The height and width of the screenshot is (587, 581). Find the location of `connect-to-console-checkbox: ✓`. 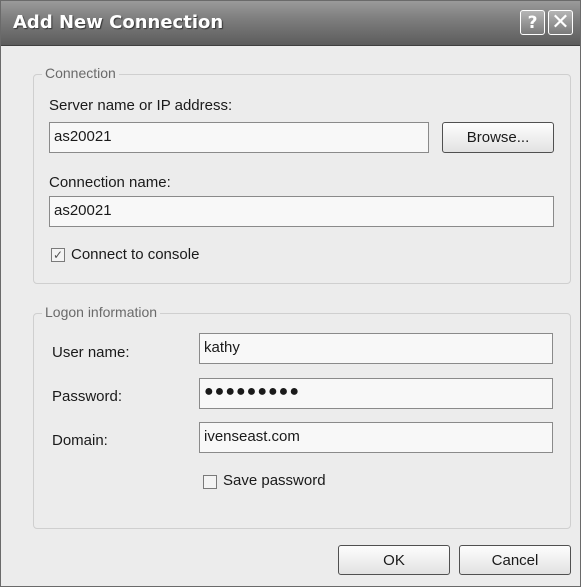

connect-to-console-checkbox: ✓ is located at coordinates (58, 255).